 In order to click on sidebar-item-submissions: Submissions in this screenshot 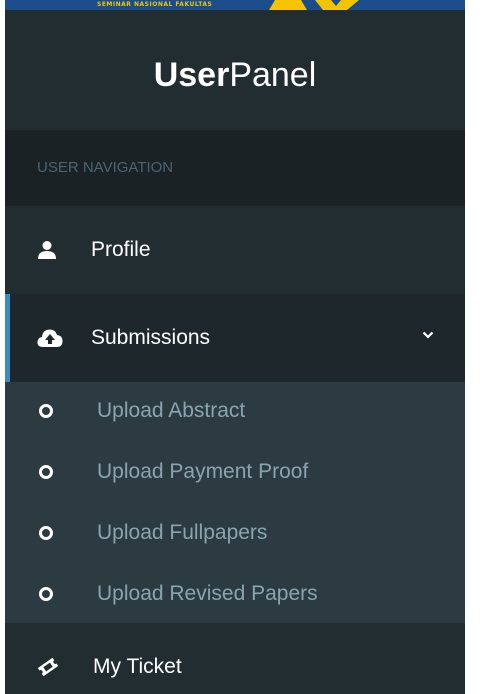, I will do `click(235, 338)`.